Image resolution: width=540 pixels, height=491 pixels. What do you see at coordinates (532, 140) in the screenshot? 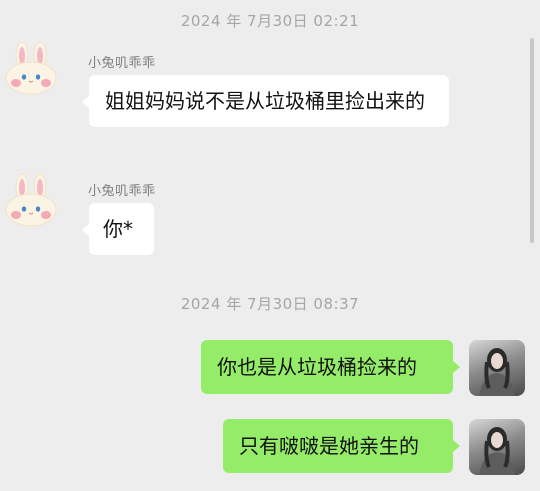
I see `scrollbar` at bounding box center [532, 140].